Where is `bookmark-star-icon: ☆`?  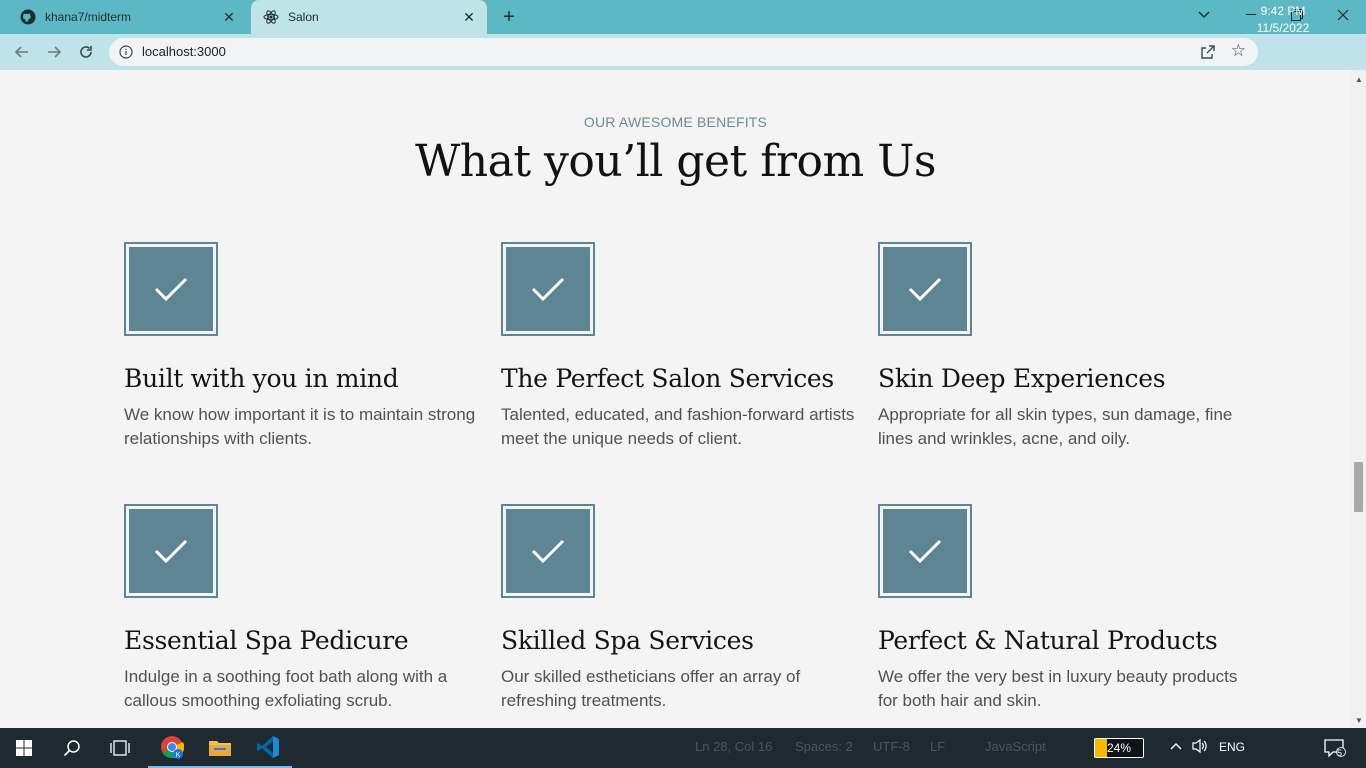
bookmark-star-icon: ☆ is located at coordinates (1238, 51).